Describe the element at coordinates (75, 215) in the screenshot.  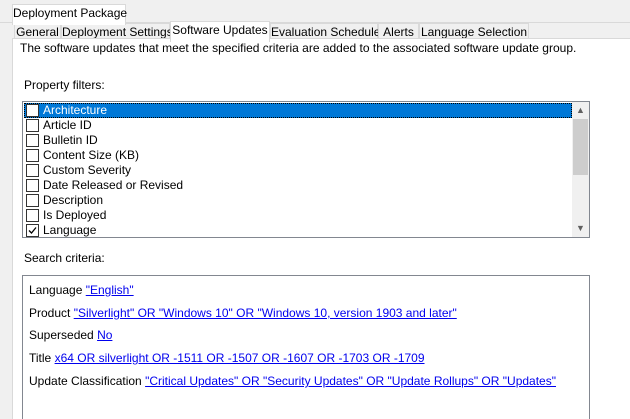
I see `list-item-label: Is Deployed` at that location.